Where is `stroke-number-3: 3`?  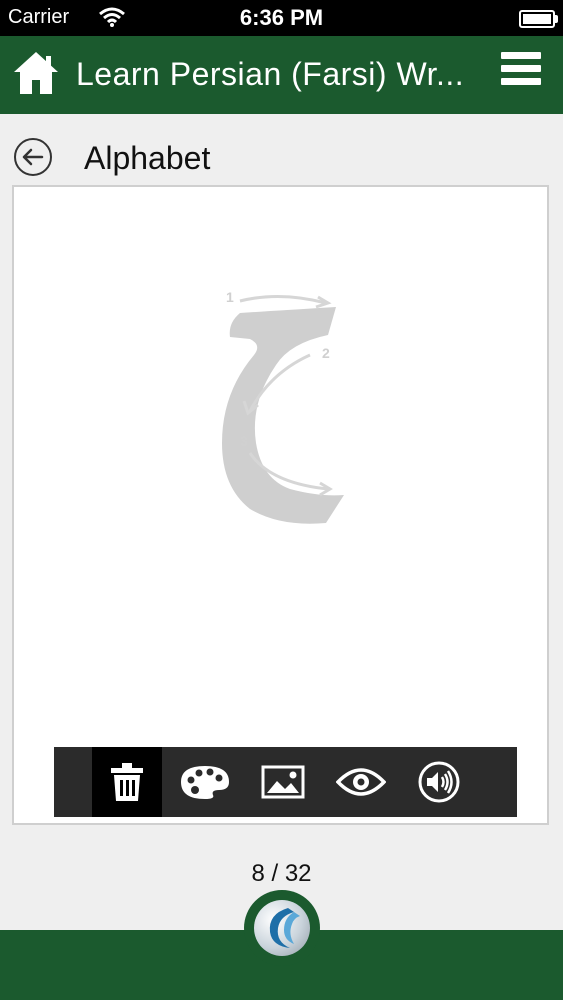
stroke-number-3: 3 is located at coordinates (244, 441).